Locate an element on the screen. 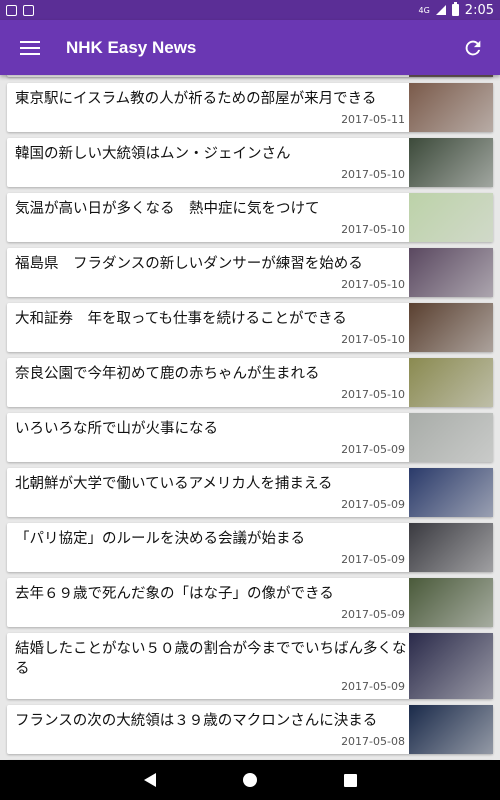 This screenshot has width=500, height=800. refresh-button is located at coordinates (472, 47).